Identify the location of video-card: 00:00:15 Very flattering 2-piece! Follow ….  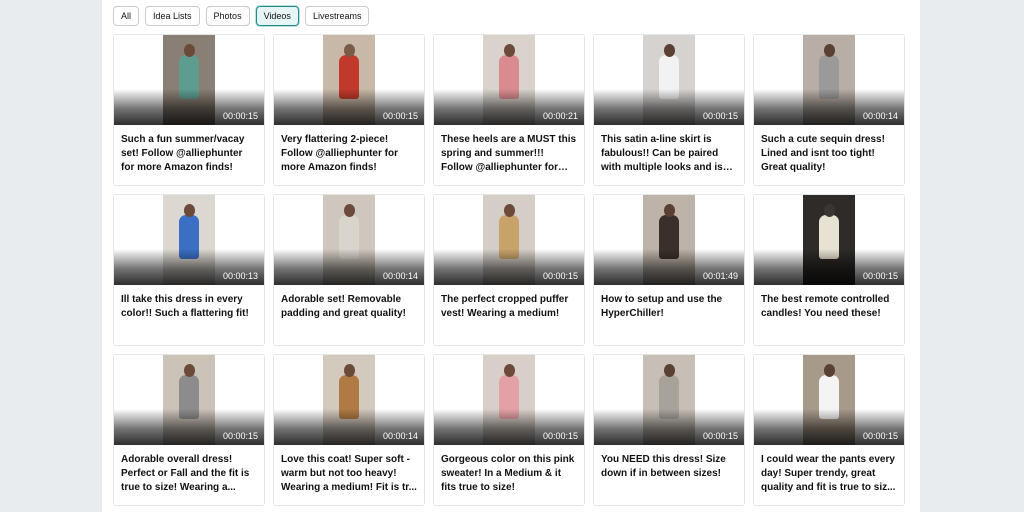
(349, 110).